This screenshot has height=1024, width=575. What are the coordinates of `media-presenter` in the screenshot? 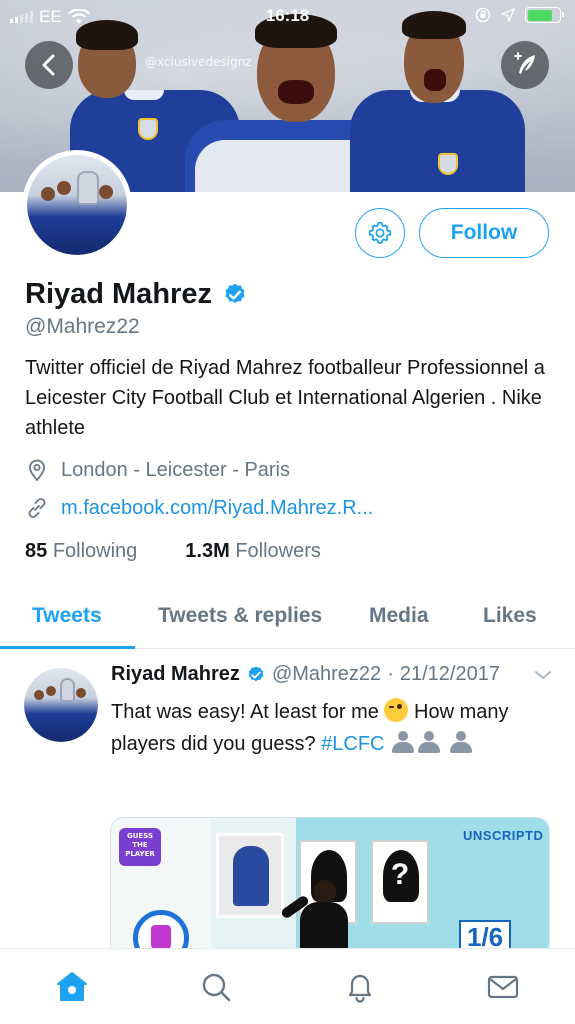 It's located at (317, 918).